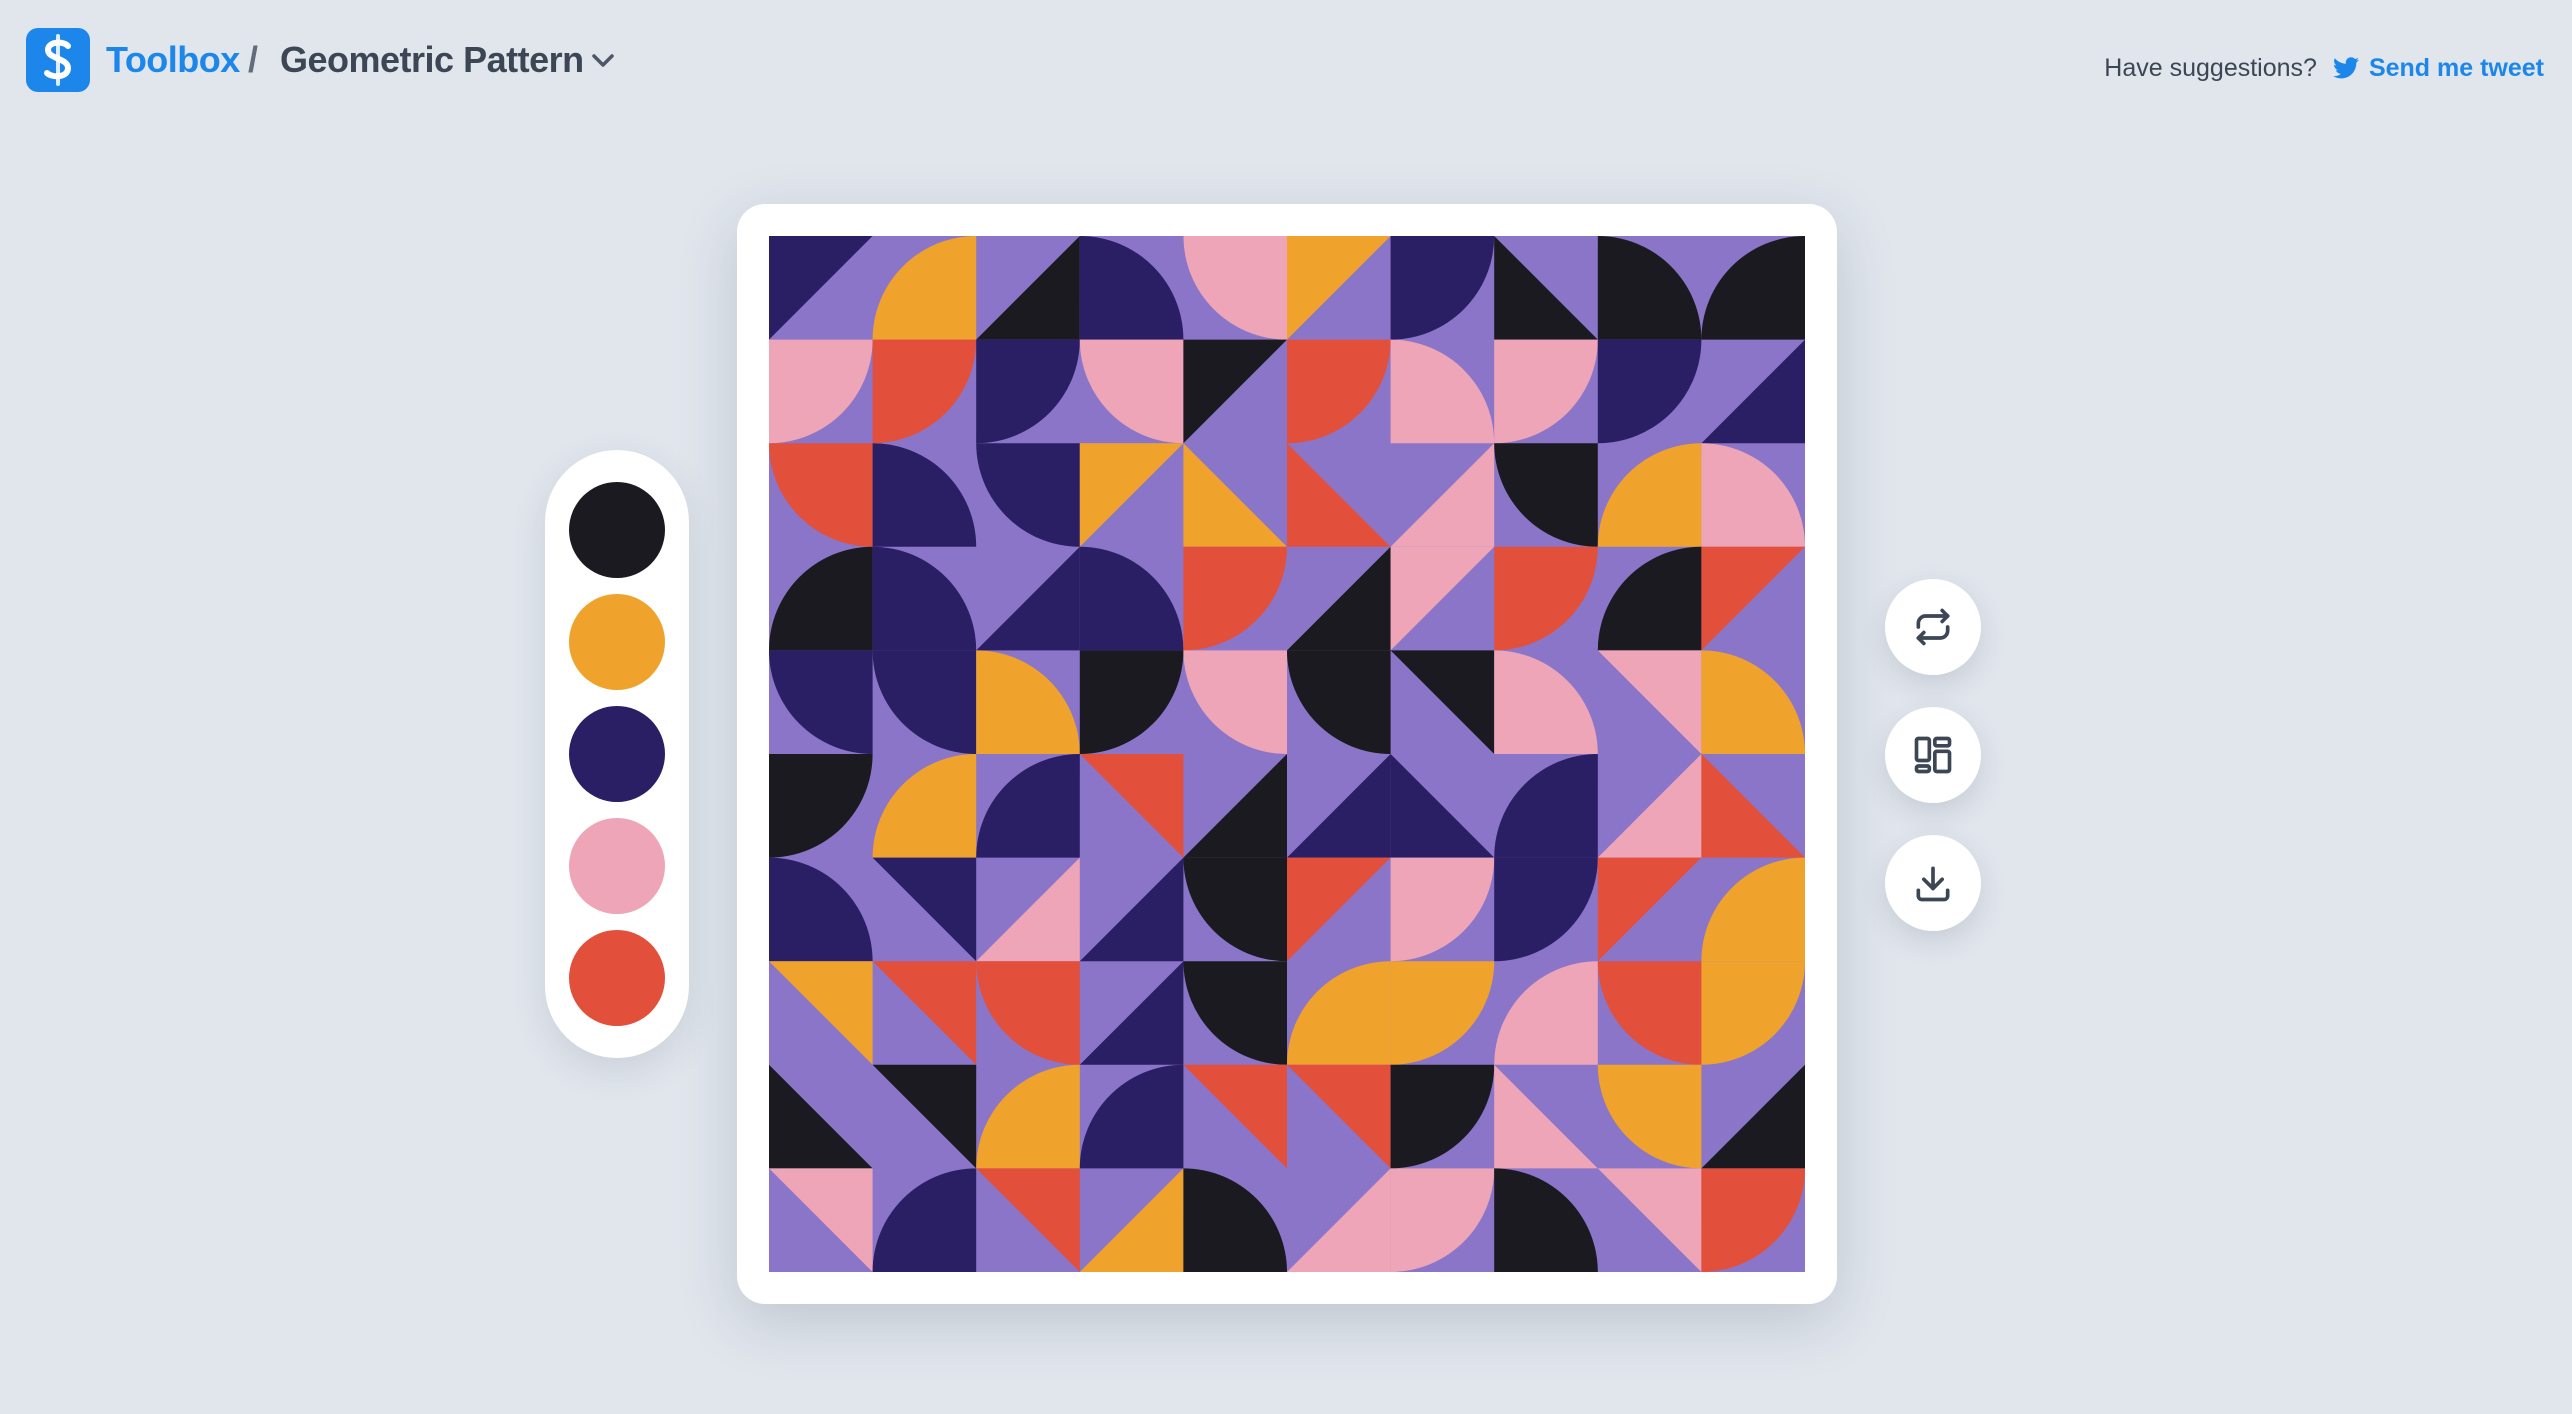 The image size is (2572, 1414). I want to click on layout-button, so click(1933, 755).